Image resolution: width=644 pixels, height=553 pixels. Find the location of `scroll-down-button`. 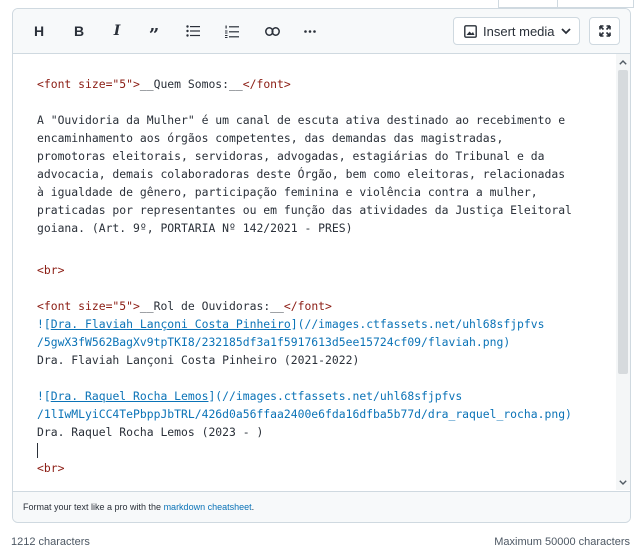

scroll-down-button is located at coordinates (623, 482).